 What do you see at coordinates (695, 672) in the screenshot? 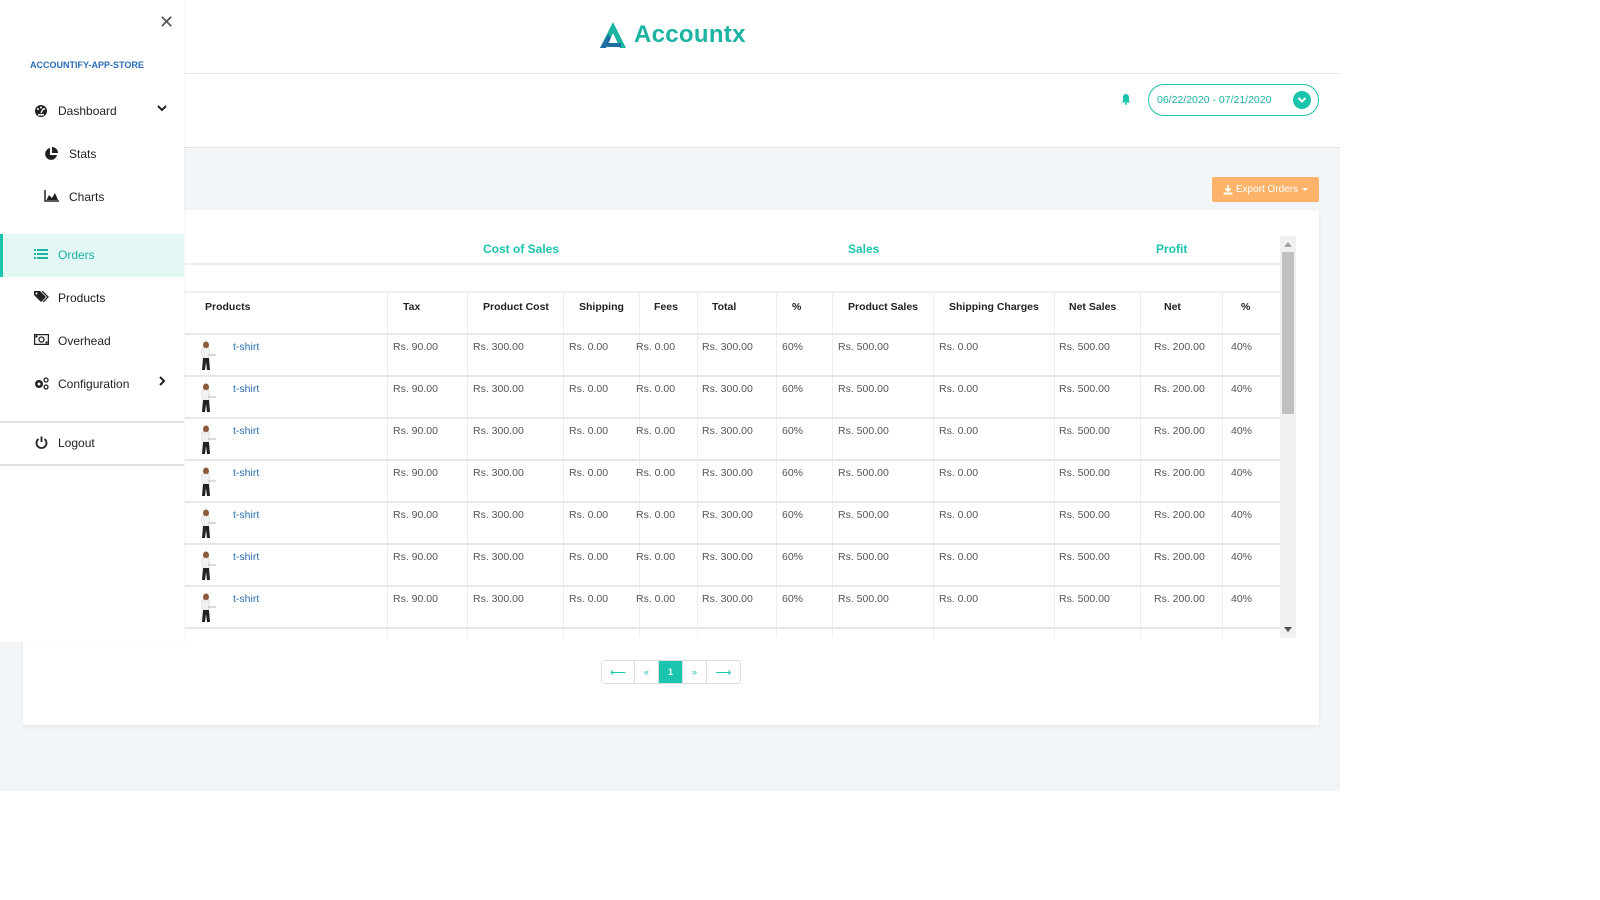
I see `next-page-button: »` at bounding box center [695, 672].